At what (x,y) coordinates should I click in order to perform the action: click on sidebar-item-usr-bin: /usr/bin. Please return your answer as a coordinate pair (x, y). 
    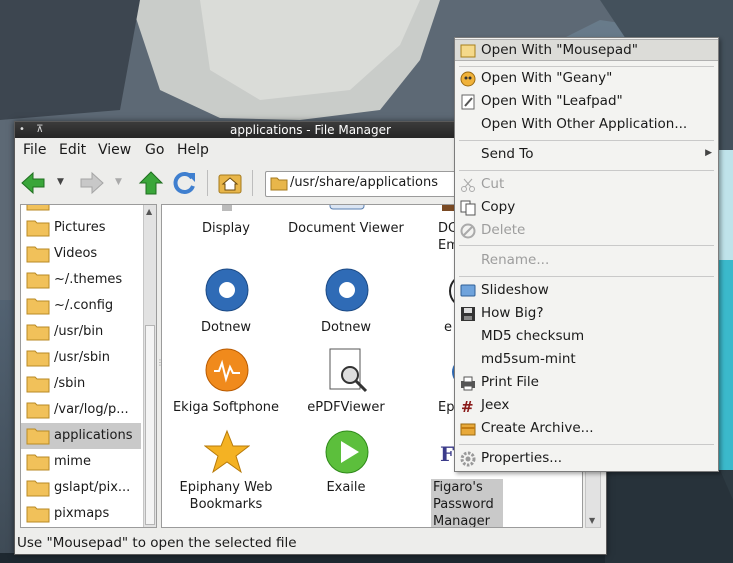
    Looking at the image, I should click on (81, 332).